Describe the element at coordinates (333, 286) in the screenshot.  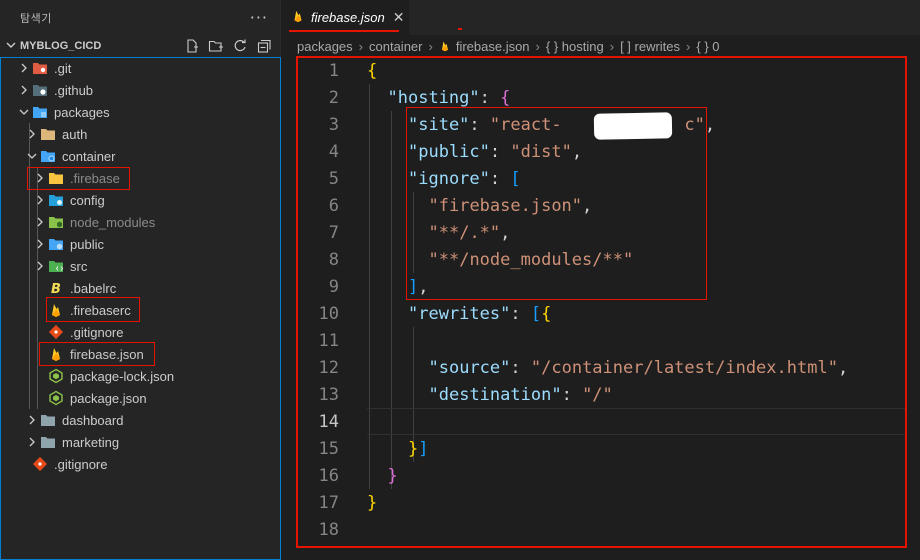
I see `line-number: 9` at that location.